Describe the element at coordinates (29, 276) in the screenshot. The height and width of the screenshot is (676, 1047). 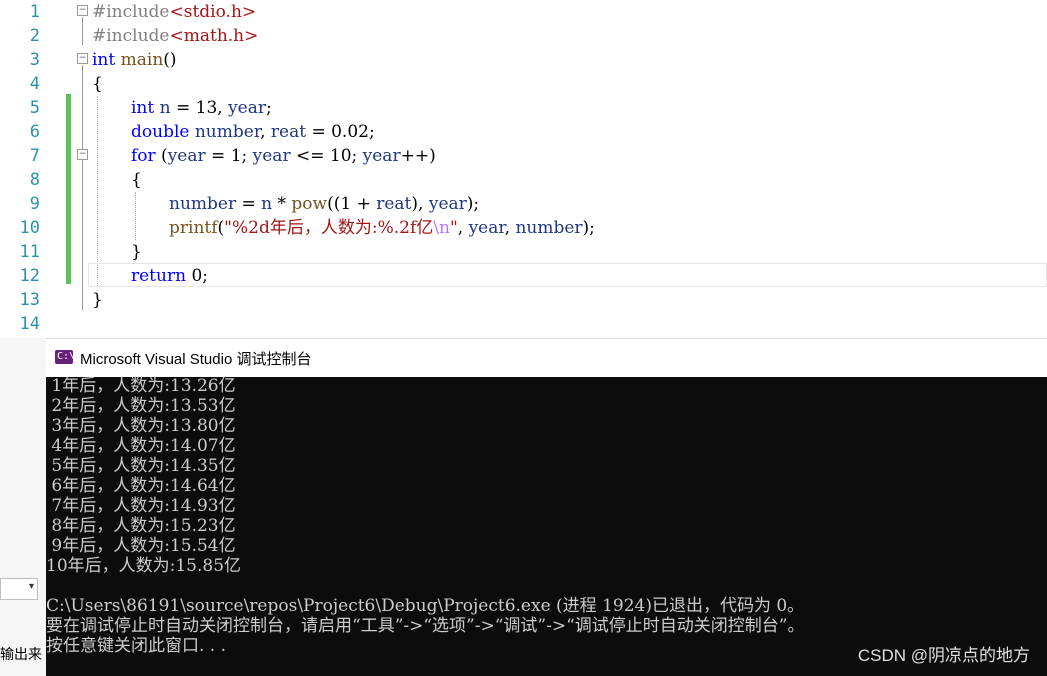
I see `line-number: 12` at that location.